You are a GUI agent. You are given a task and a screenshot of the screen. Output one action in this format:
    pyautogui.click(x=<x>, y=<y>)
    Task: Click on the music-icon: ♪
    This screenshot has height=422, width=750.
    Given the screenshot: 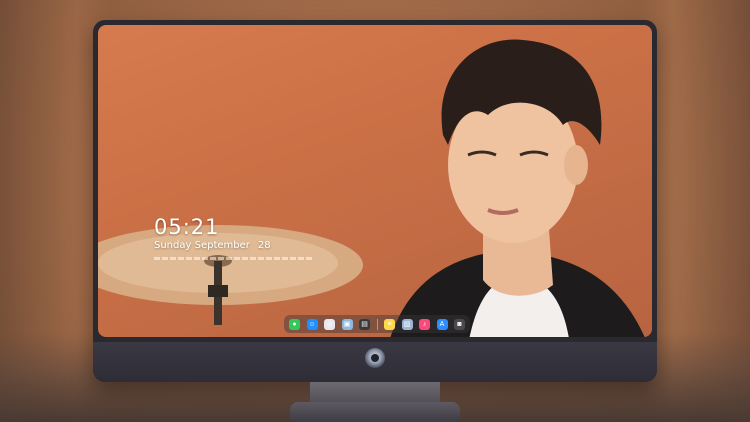 What is the action you would take?
    pyautogui.click(x=424, y=324)
    